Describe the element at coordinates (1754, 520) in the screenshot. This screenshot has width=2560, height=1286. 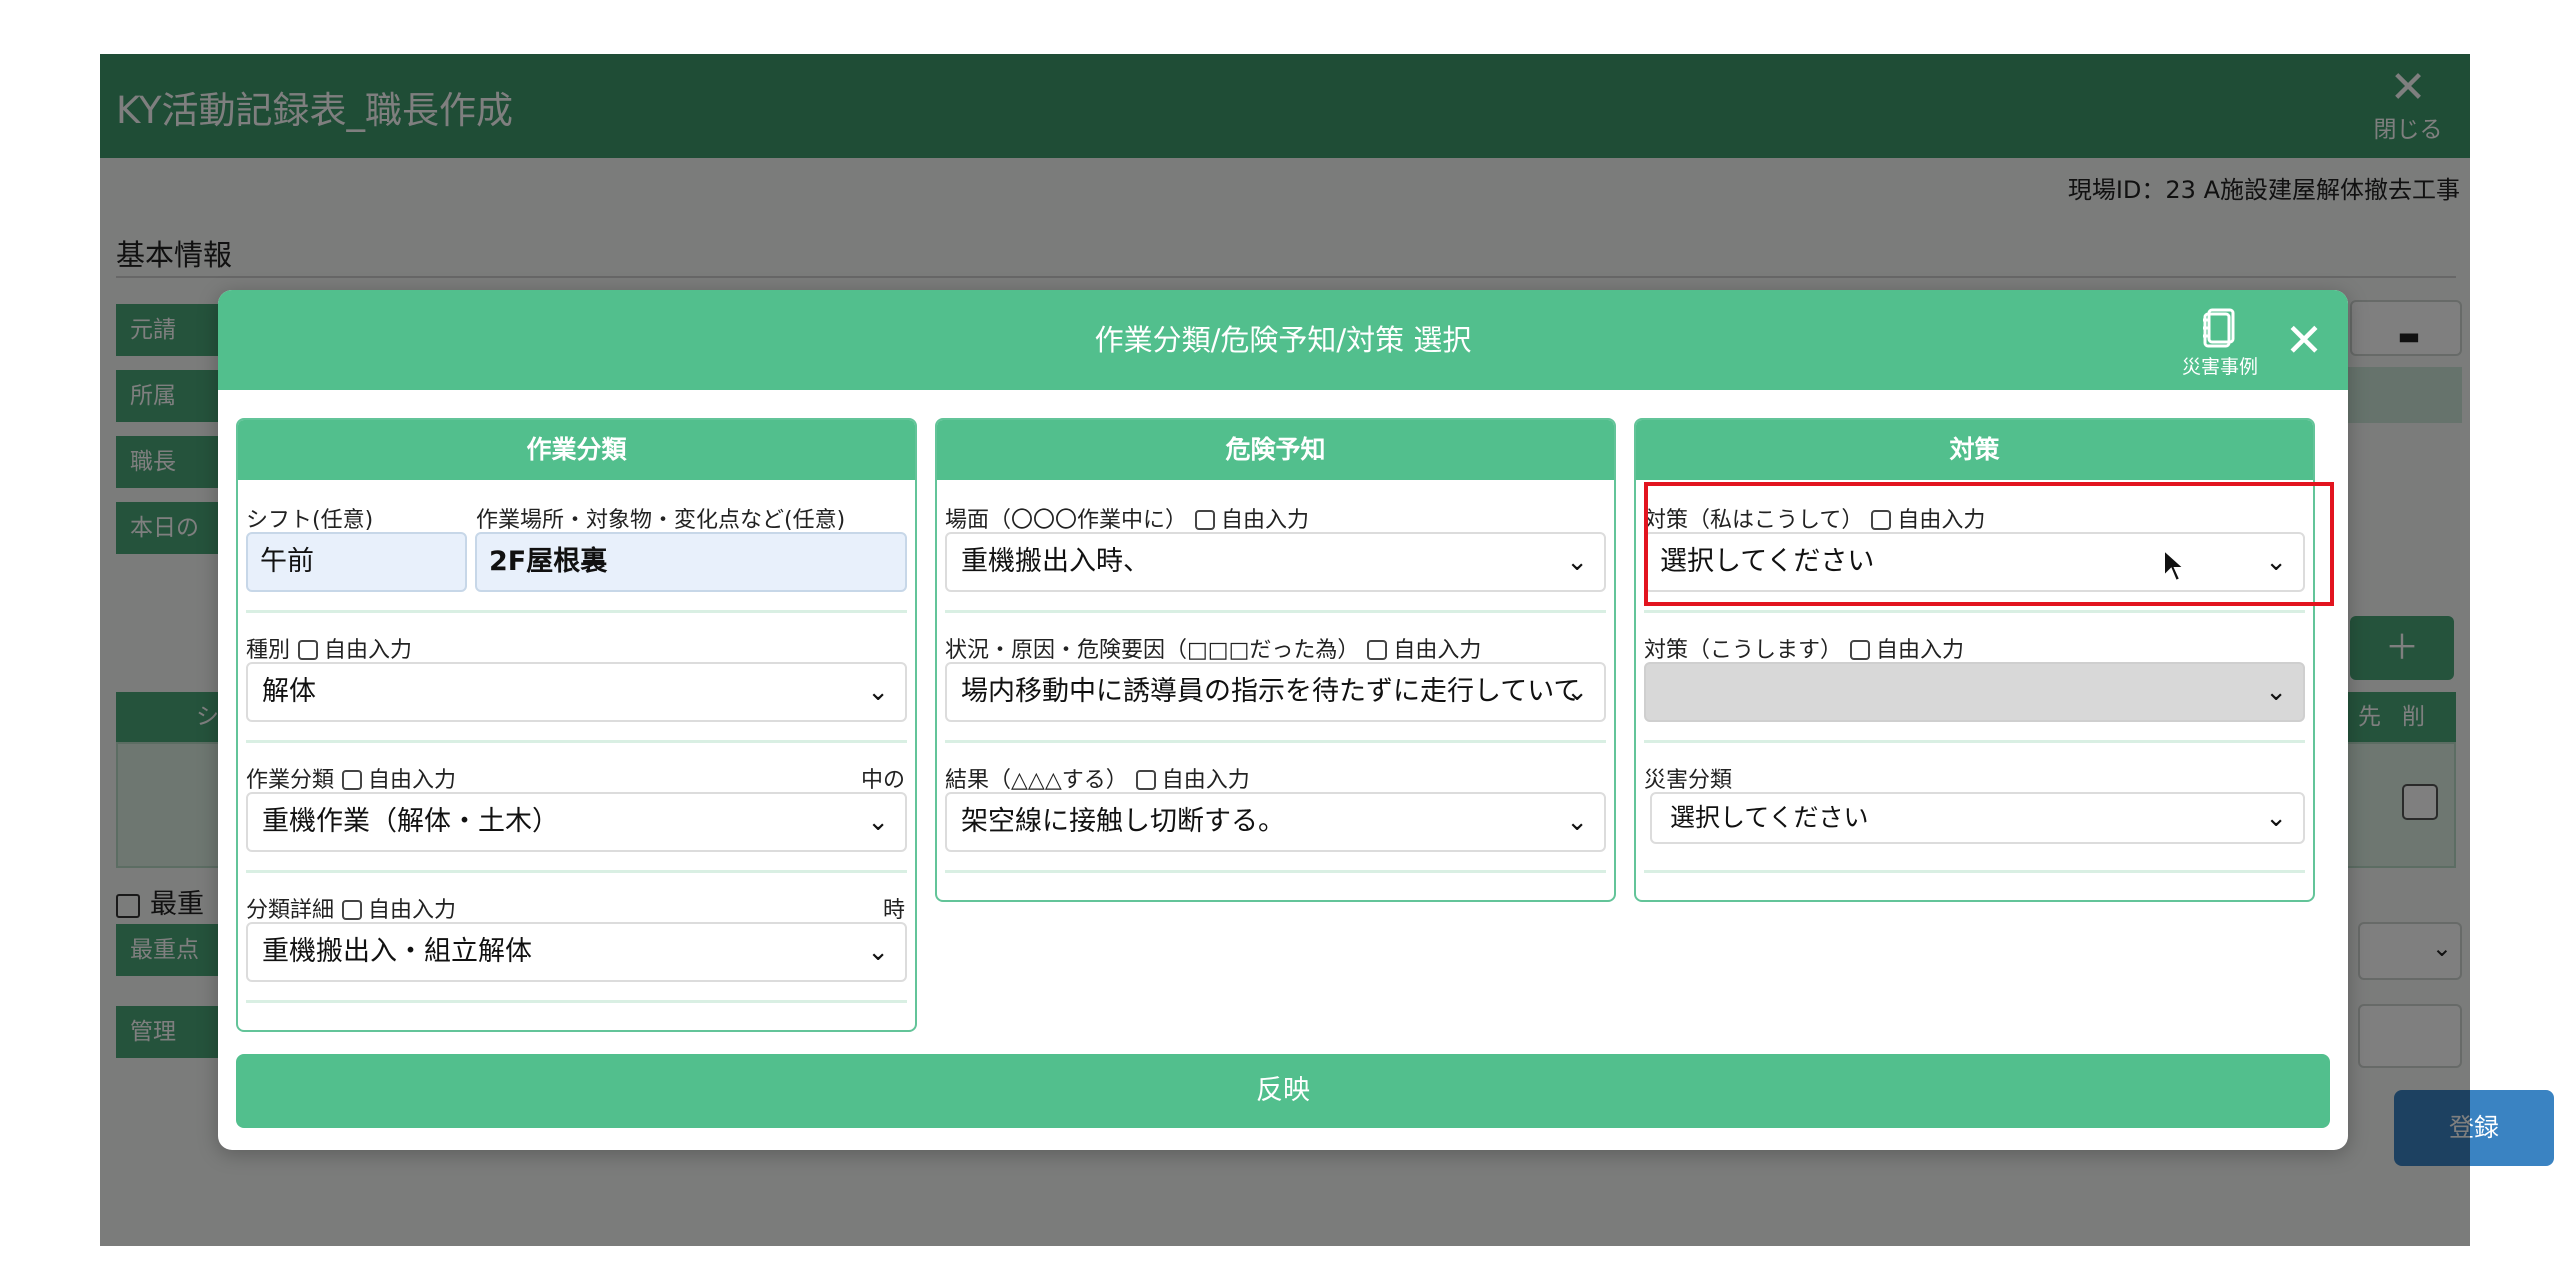
I see `mine-label: 対策（私はこうして）` at that location.